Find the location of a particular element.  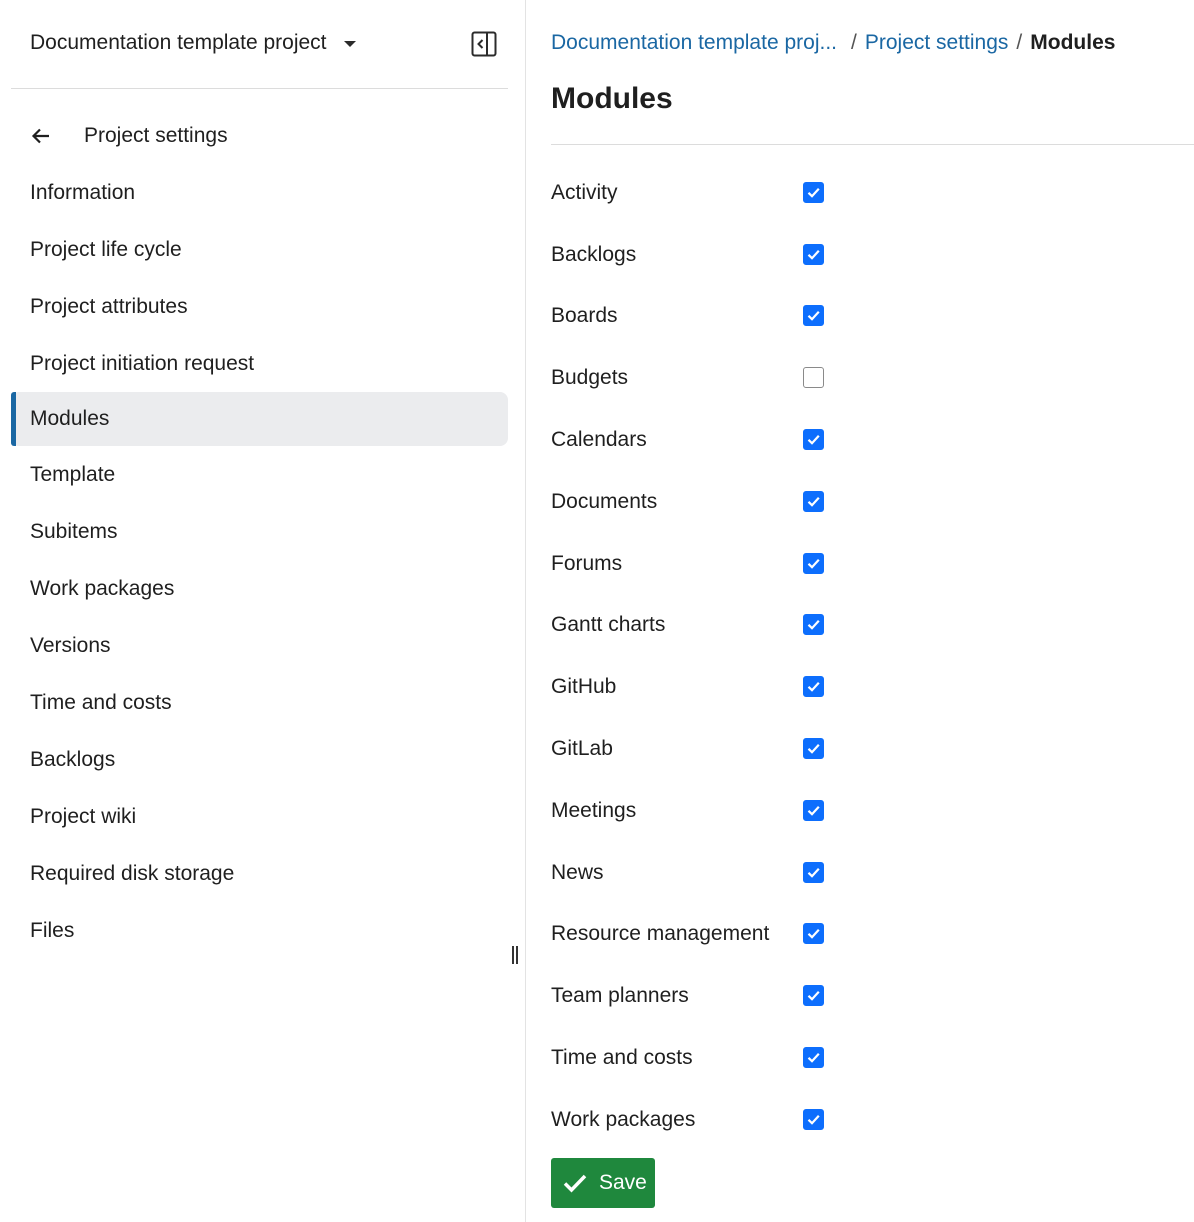

sidebar-item-label: Work packages is located at coordinates (102, 588).